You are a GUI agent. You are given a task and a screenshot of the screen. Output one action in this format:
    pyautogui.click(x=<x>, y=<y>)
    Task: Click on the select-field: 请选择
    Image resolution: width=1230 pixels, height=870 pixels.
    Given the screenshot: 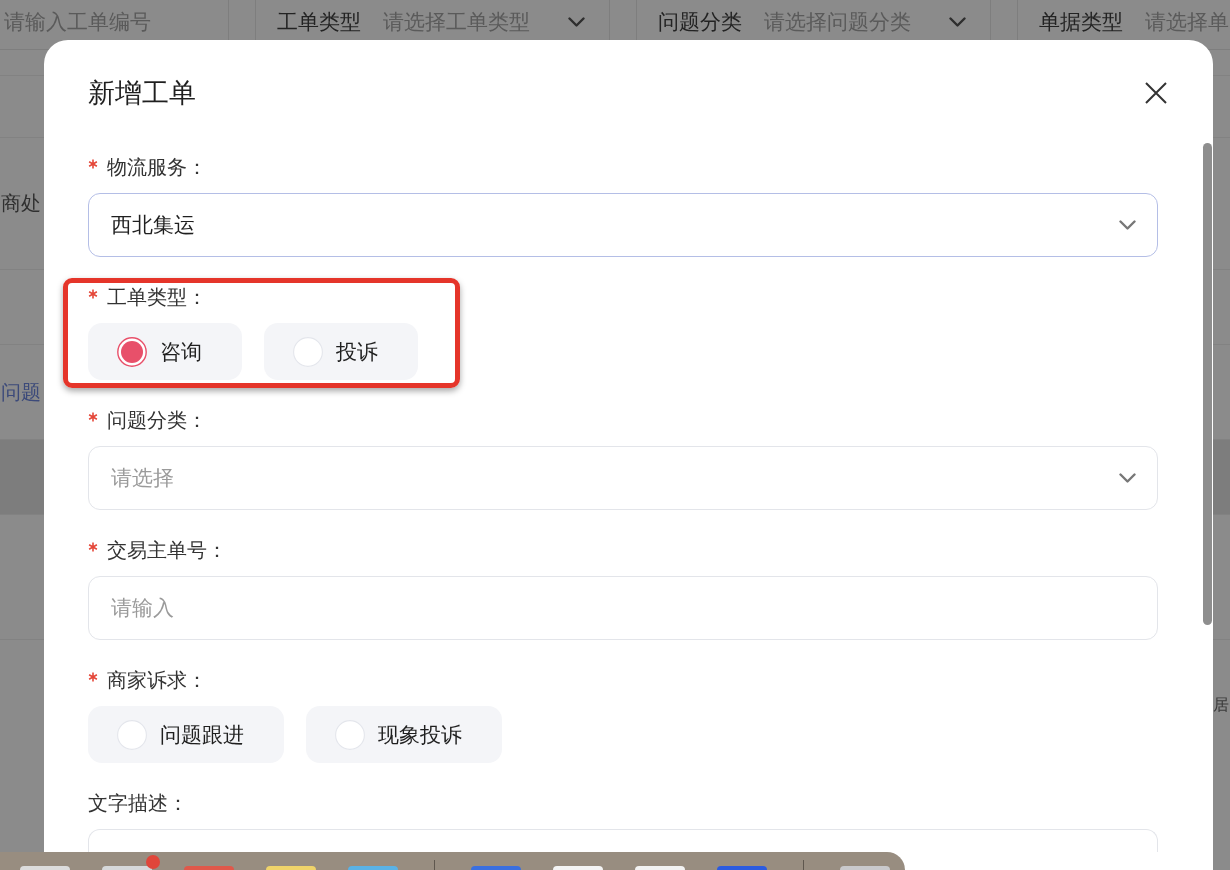 What is the action you would take?
    pyautogui.click(x=623, y=478)
    